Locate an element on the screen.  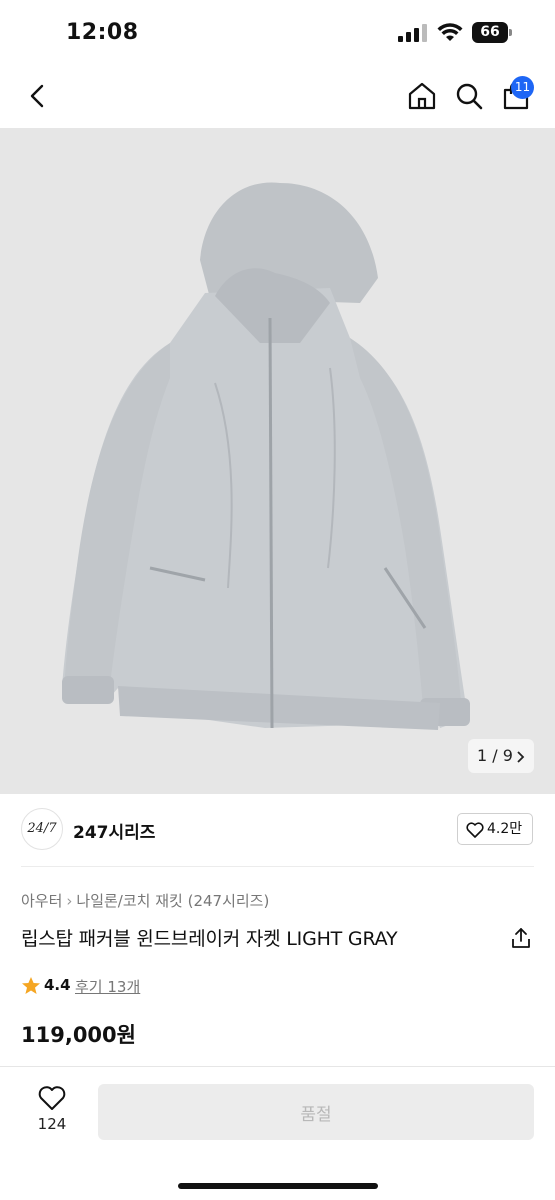
share-icon is located at coordinates (521, 938).